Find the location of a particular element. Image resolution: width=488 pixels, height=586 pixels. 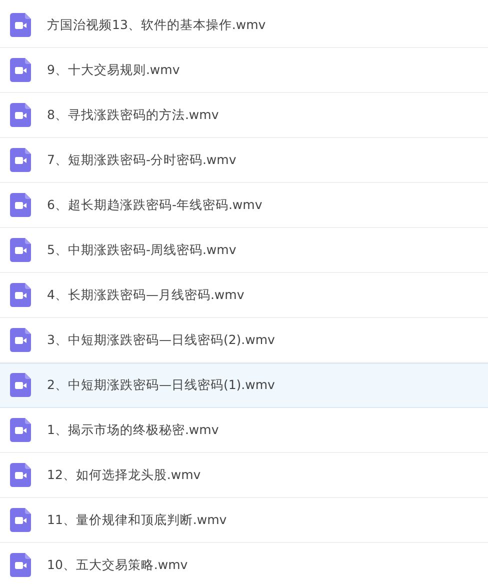

file-name: 1、揭示市场的终极秘密.wmv is located at coordinates (133, 430).